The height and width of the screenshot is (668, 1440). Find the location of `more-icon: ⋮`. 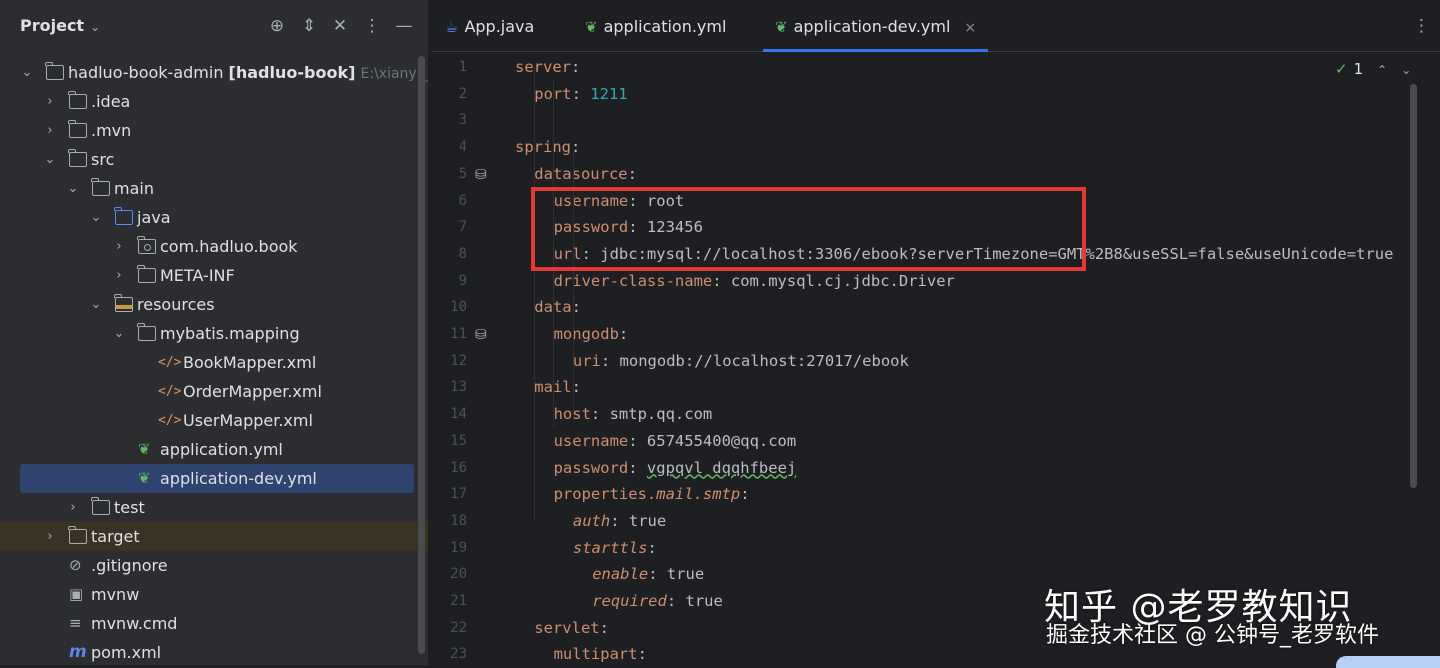

more-icon: ⋮ is located at coordinates (372, 26).